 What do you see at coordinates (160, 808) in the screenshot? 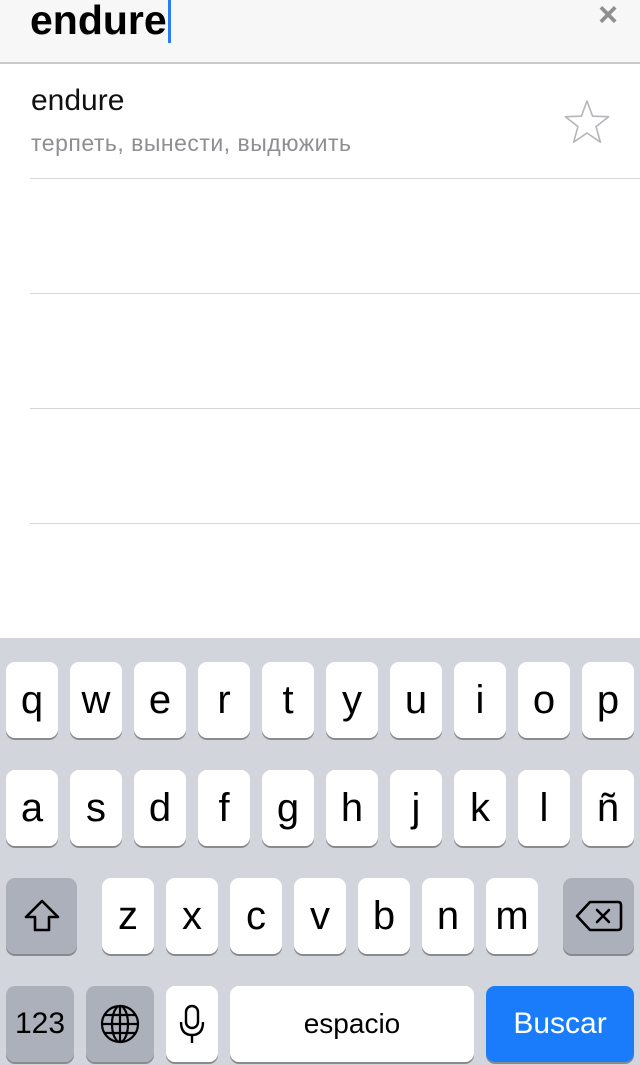
I see `key-d: d` at bounding box center [160, 808].